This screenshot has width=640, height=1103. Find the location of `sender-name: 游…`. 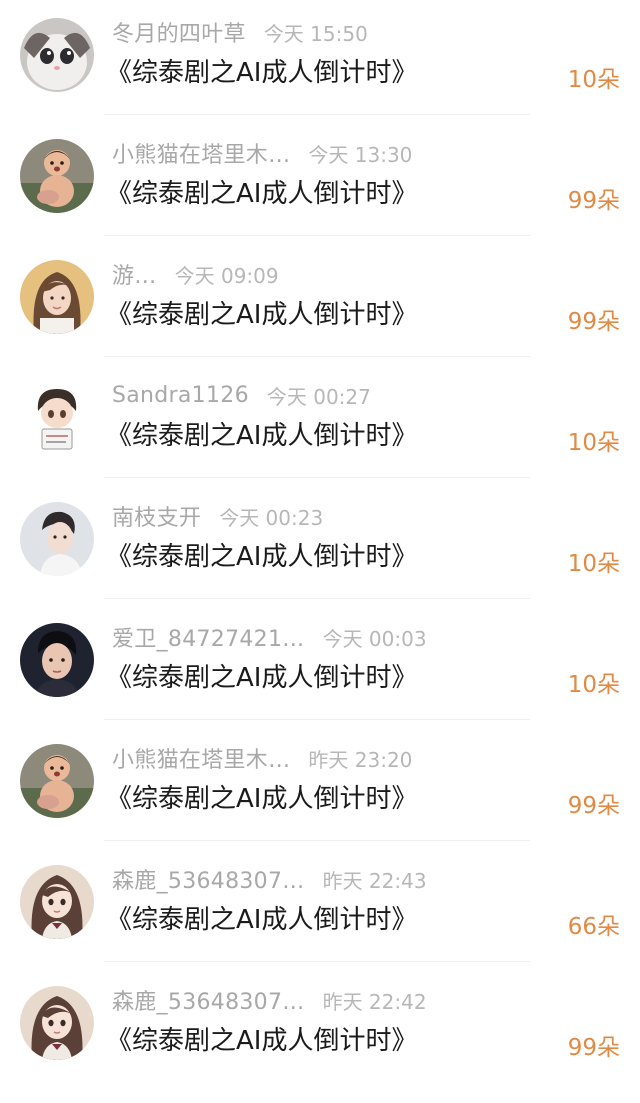

sender-name: 游… is located at coordinates (134, 274).